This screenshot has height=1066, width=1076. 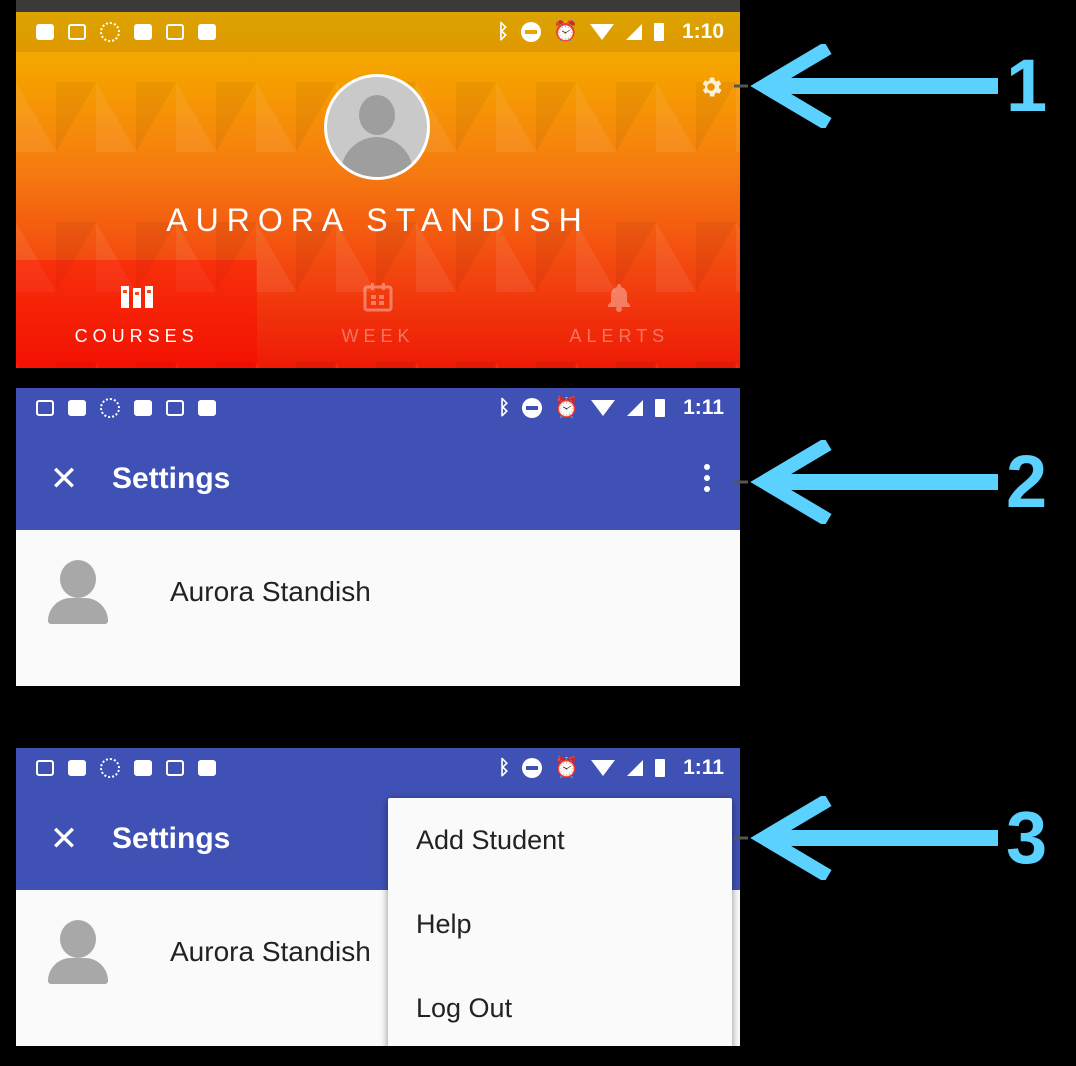 I want to click on student-list-item: Aurora Standish, so click(x=378, y=592).